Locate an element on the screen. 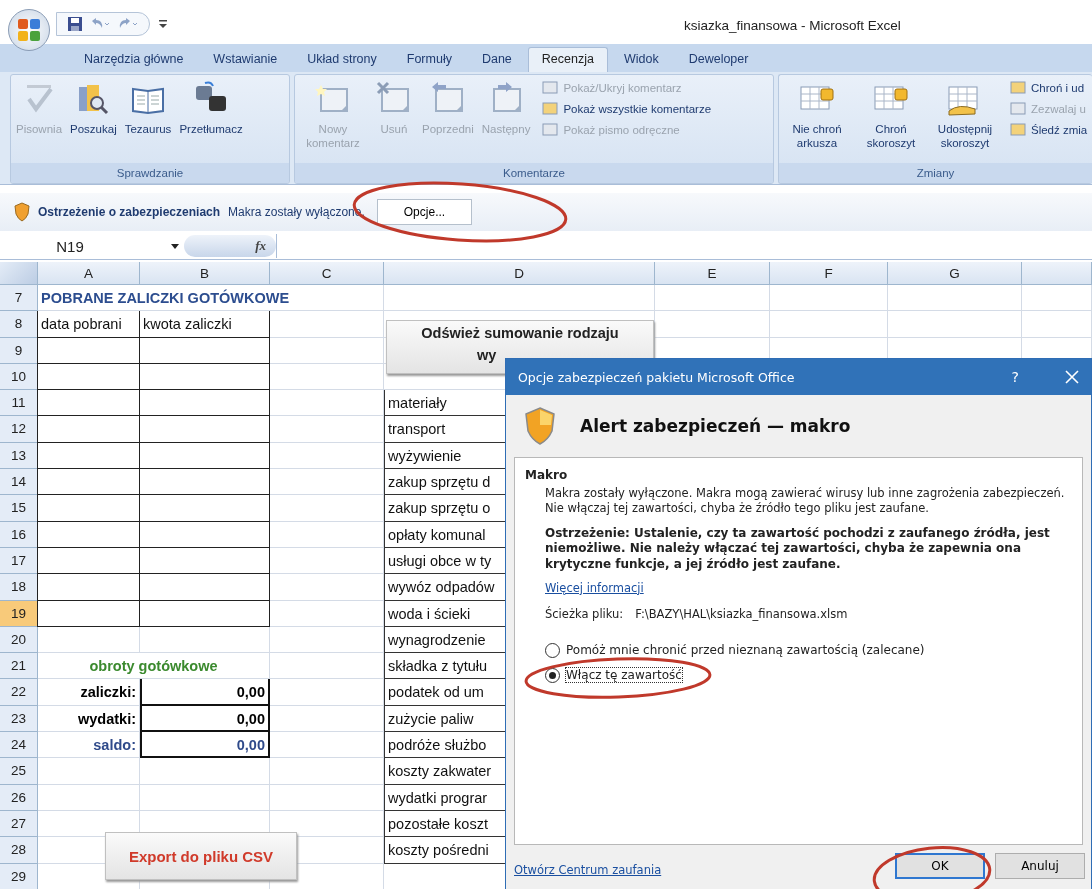  row-header: 25 is located at coordinates (19, 771).